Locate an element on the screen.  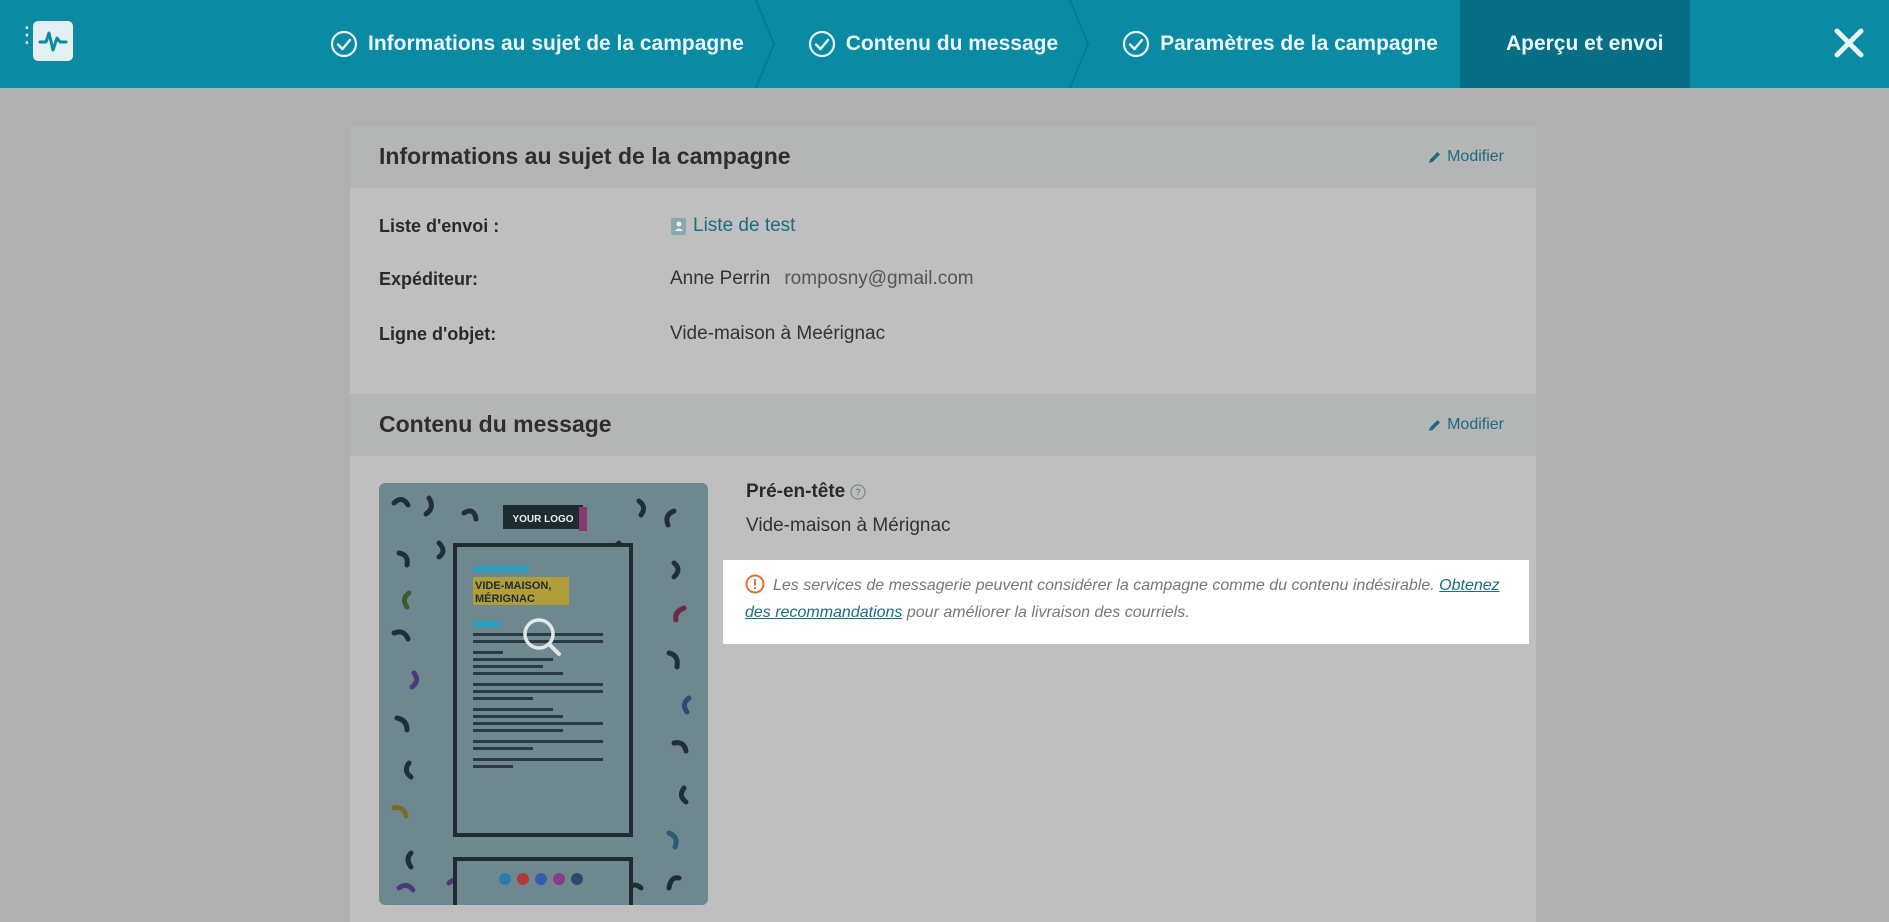
step-message-content: Contenu du message is located at coordinates (930, 44).